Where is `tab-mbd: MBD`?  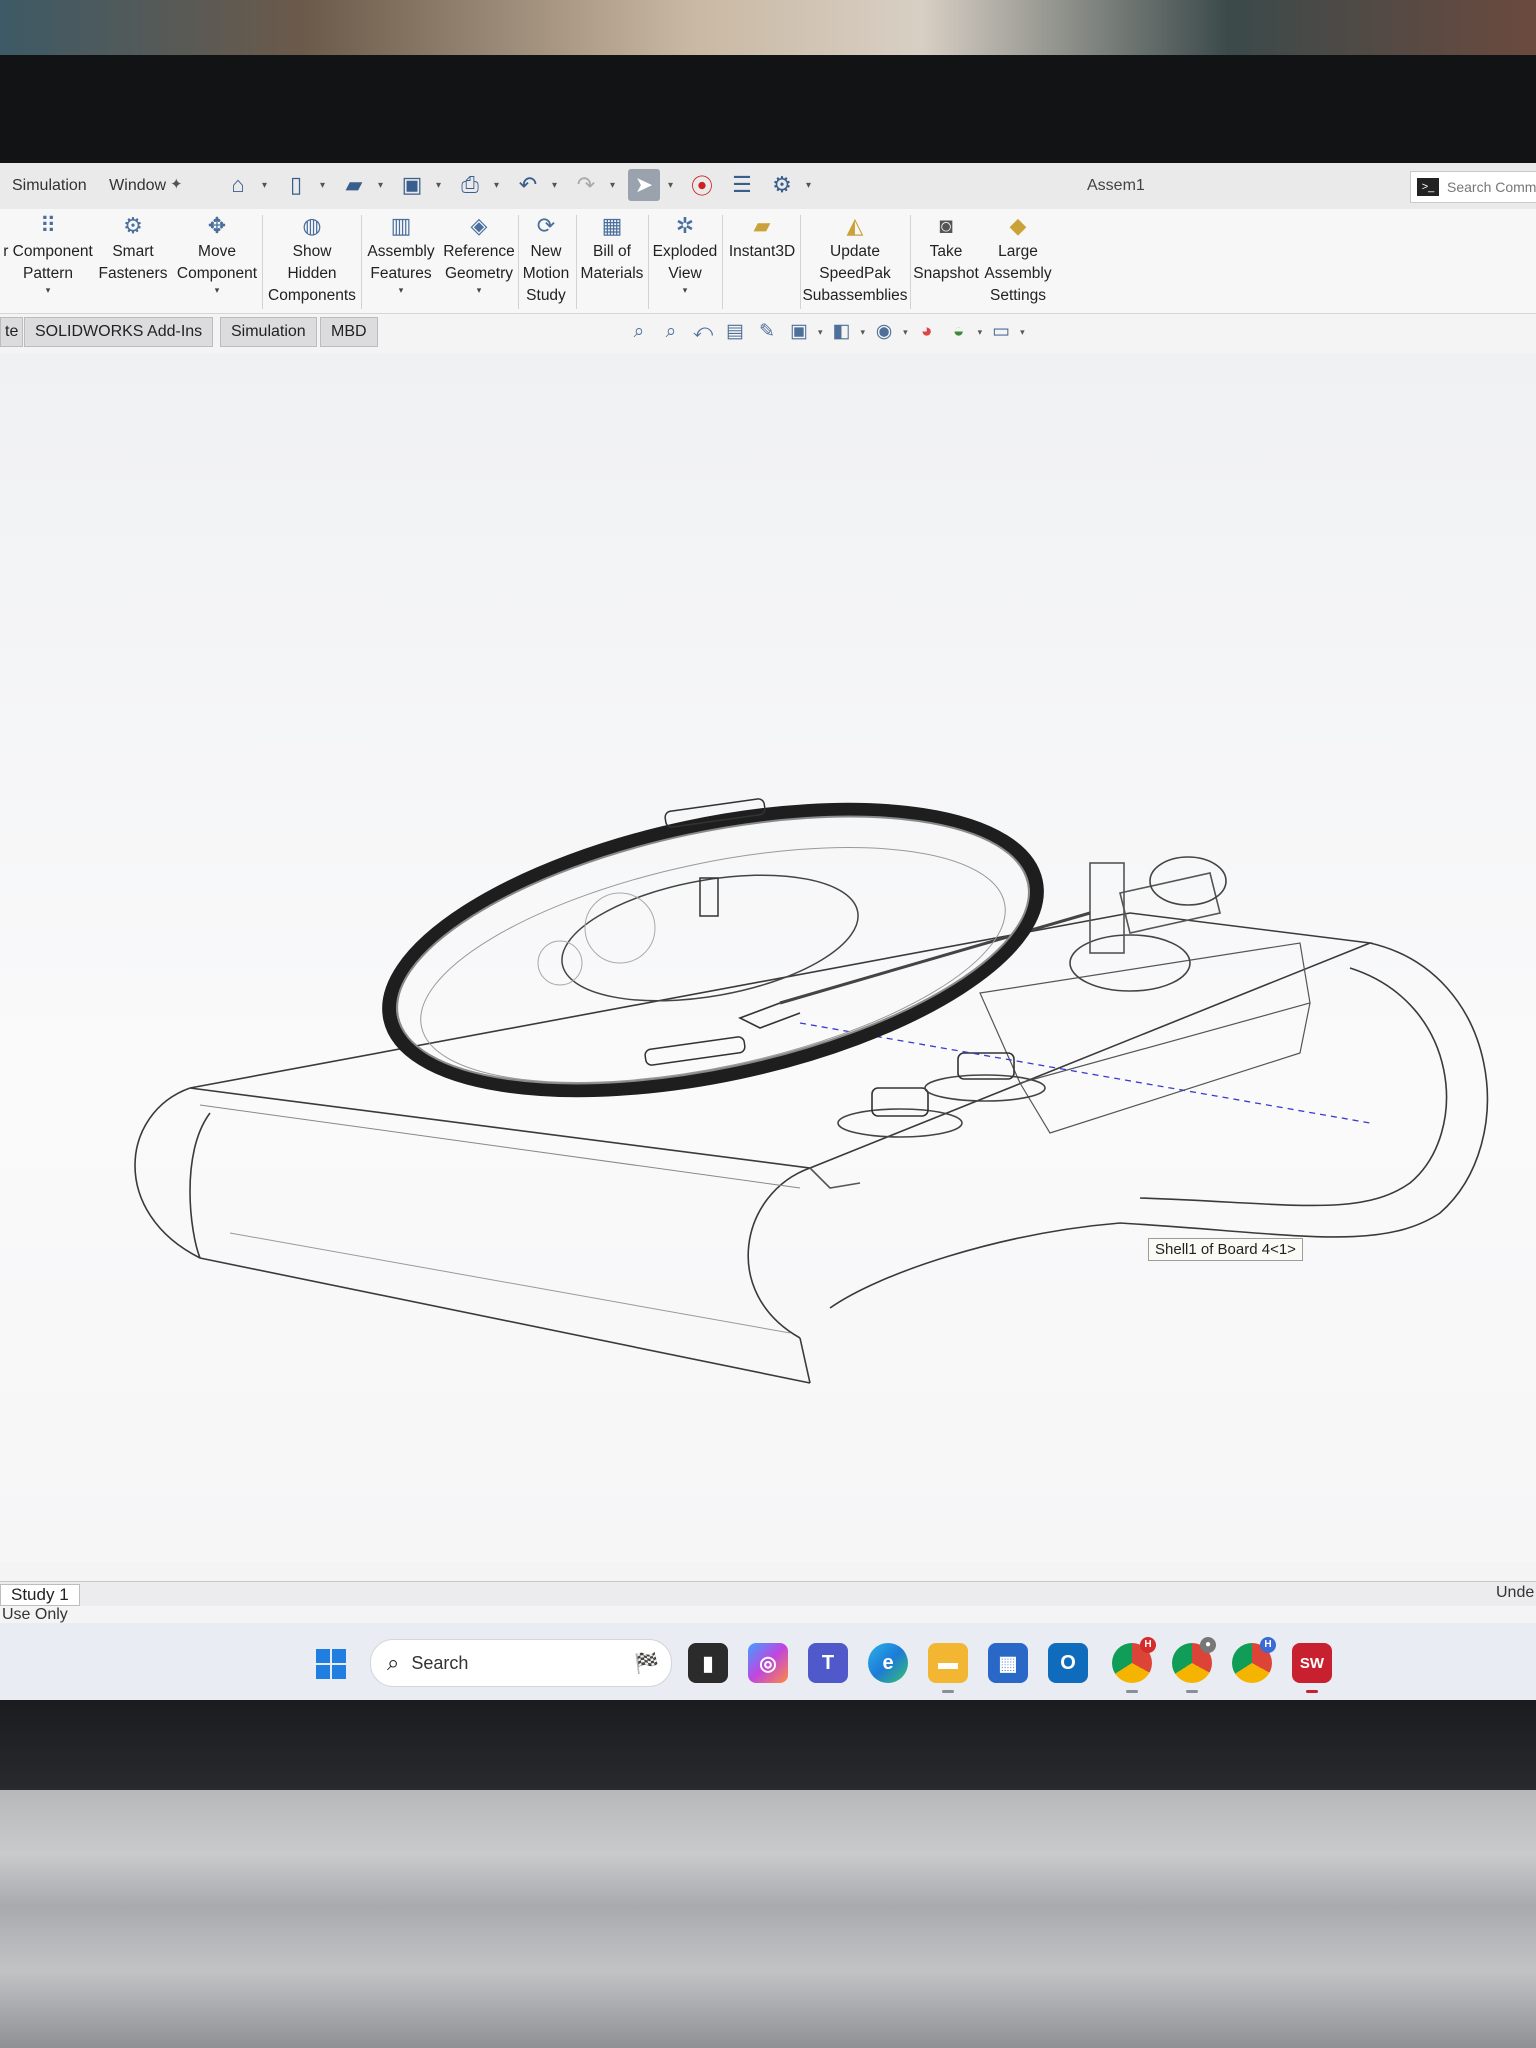
tab-mbd: MBD is located at coordinates (349, 332).